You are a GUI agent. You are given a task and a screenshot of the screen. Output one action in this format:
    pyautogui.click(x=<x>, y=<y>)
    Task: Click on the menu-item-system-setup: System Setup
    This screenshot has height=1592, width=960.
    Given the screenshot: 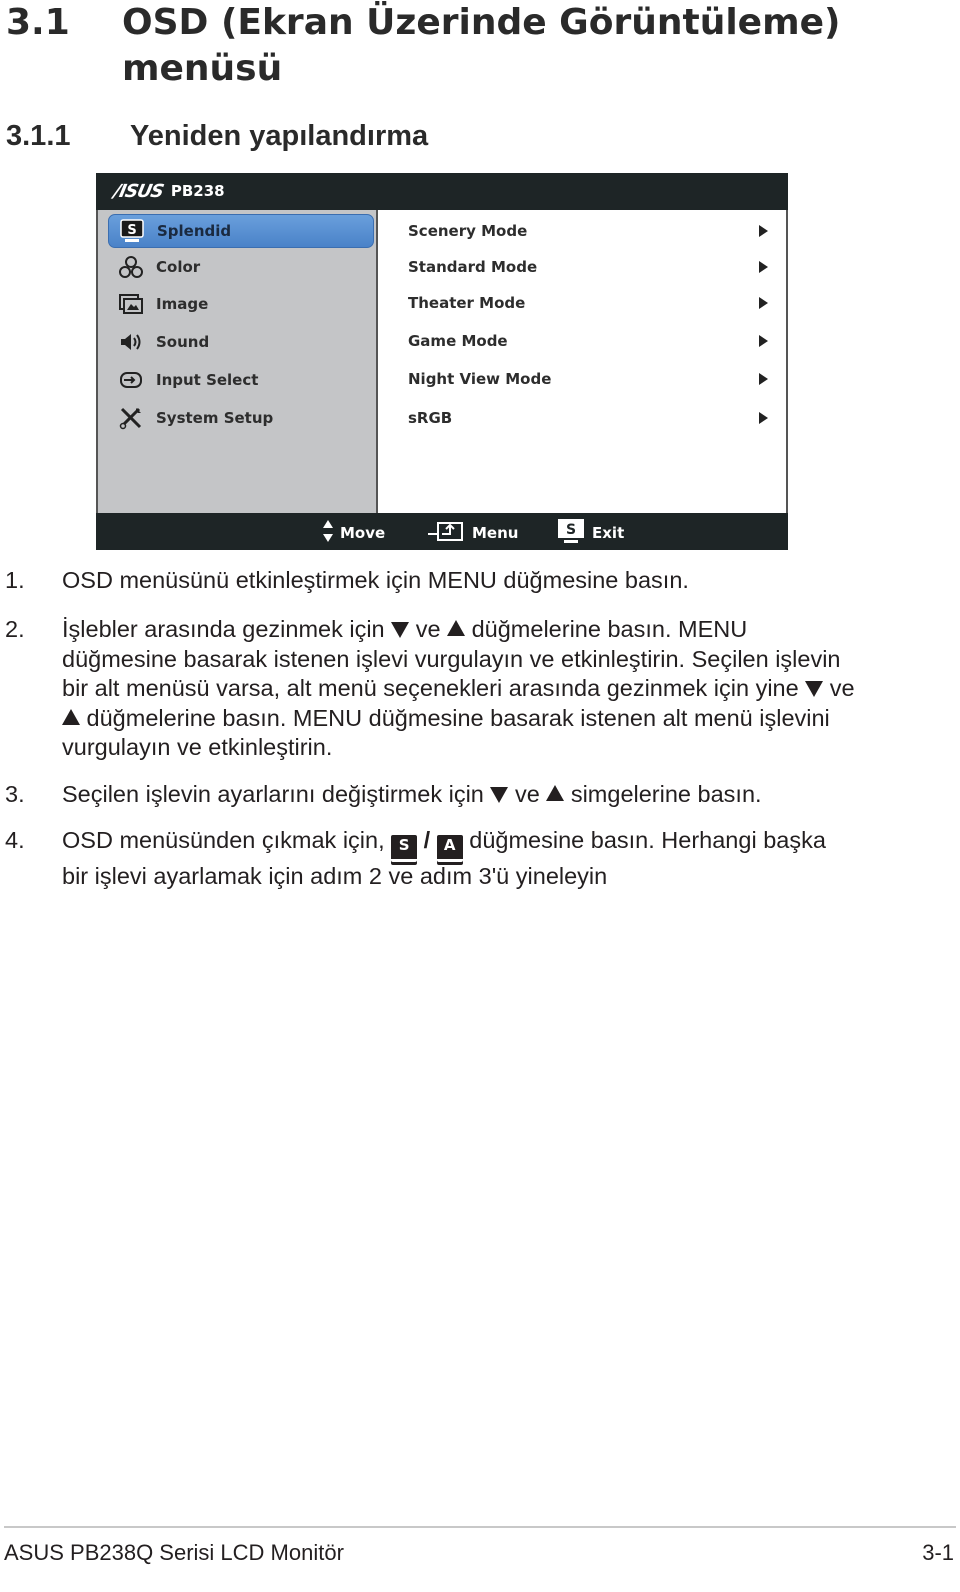 What is the action you would take?
    pyautogui.click(x=240, y=418)
    